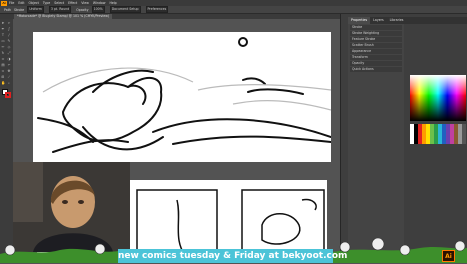  Describe the element at coordinates (125, 9) in the screenshot. I see `document-setup-button: Document Setup` at that location.